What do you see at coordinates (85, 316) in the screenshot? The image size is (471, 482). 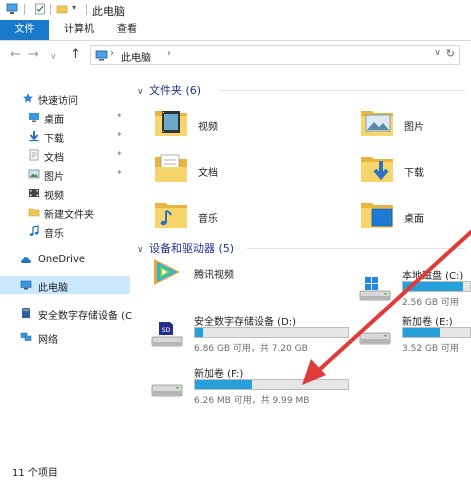 I see `sidebar-item-label: 安全数字存储设备 (C` at bounding box center [85, 316].